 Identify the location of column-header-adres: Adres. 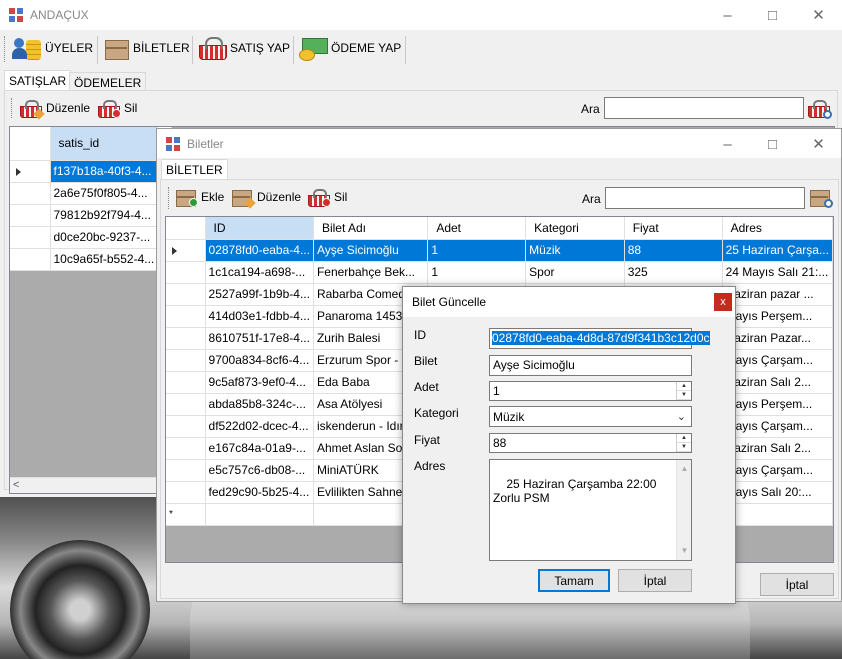
(777, 228).